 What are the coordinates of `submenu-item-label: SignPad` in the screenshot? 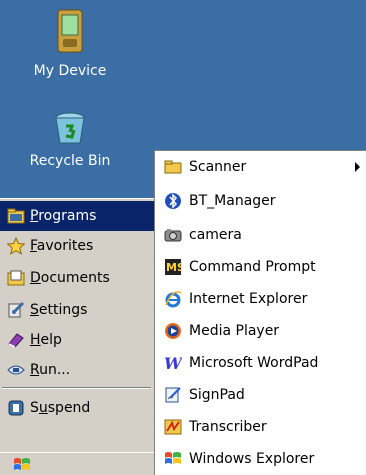 It's located at (217, 395).